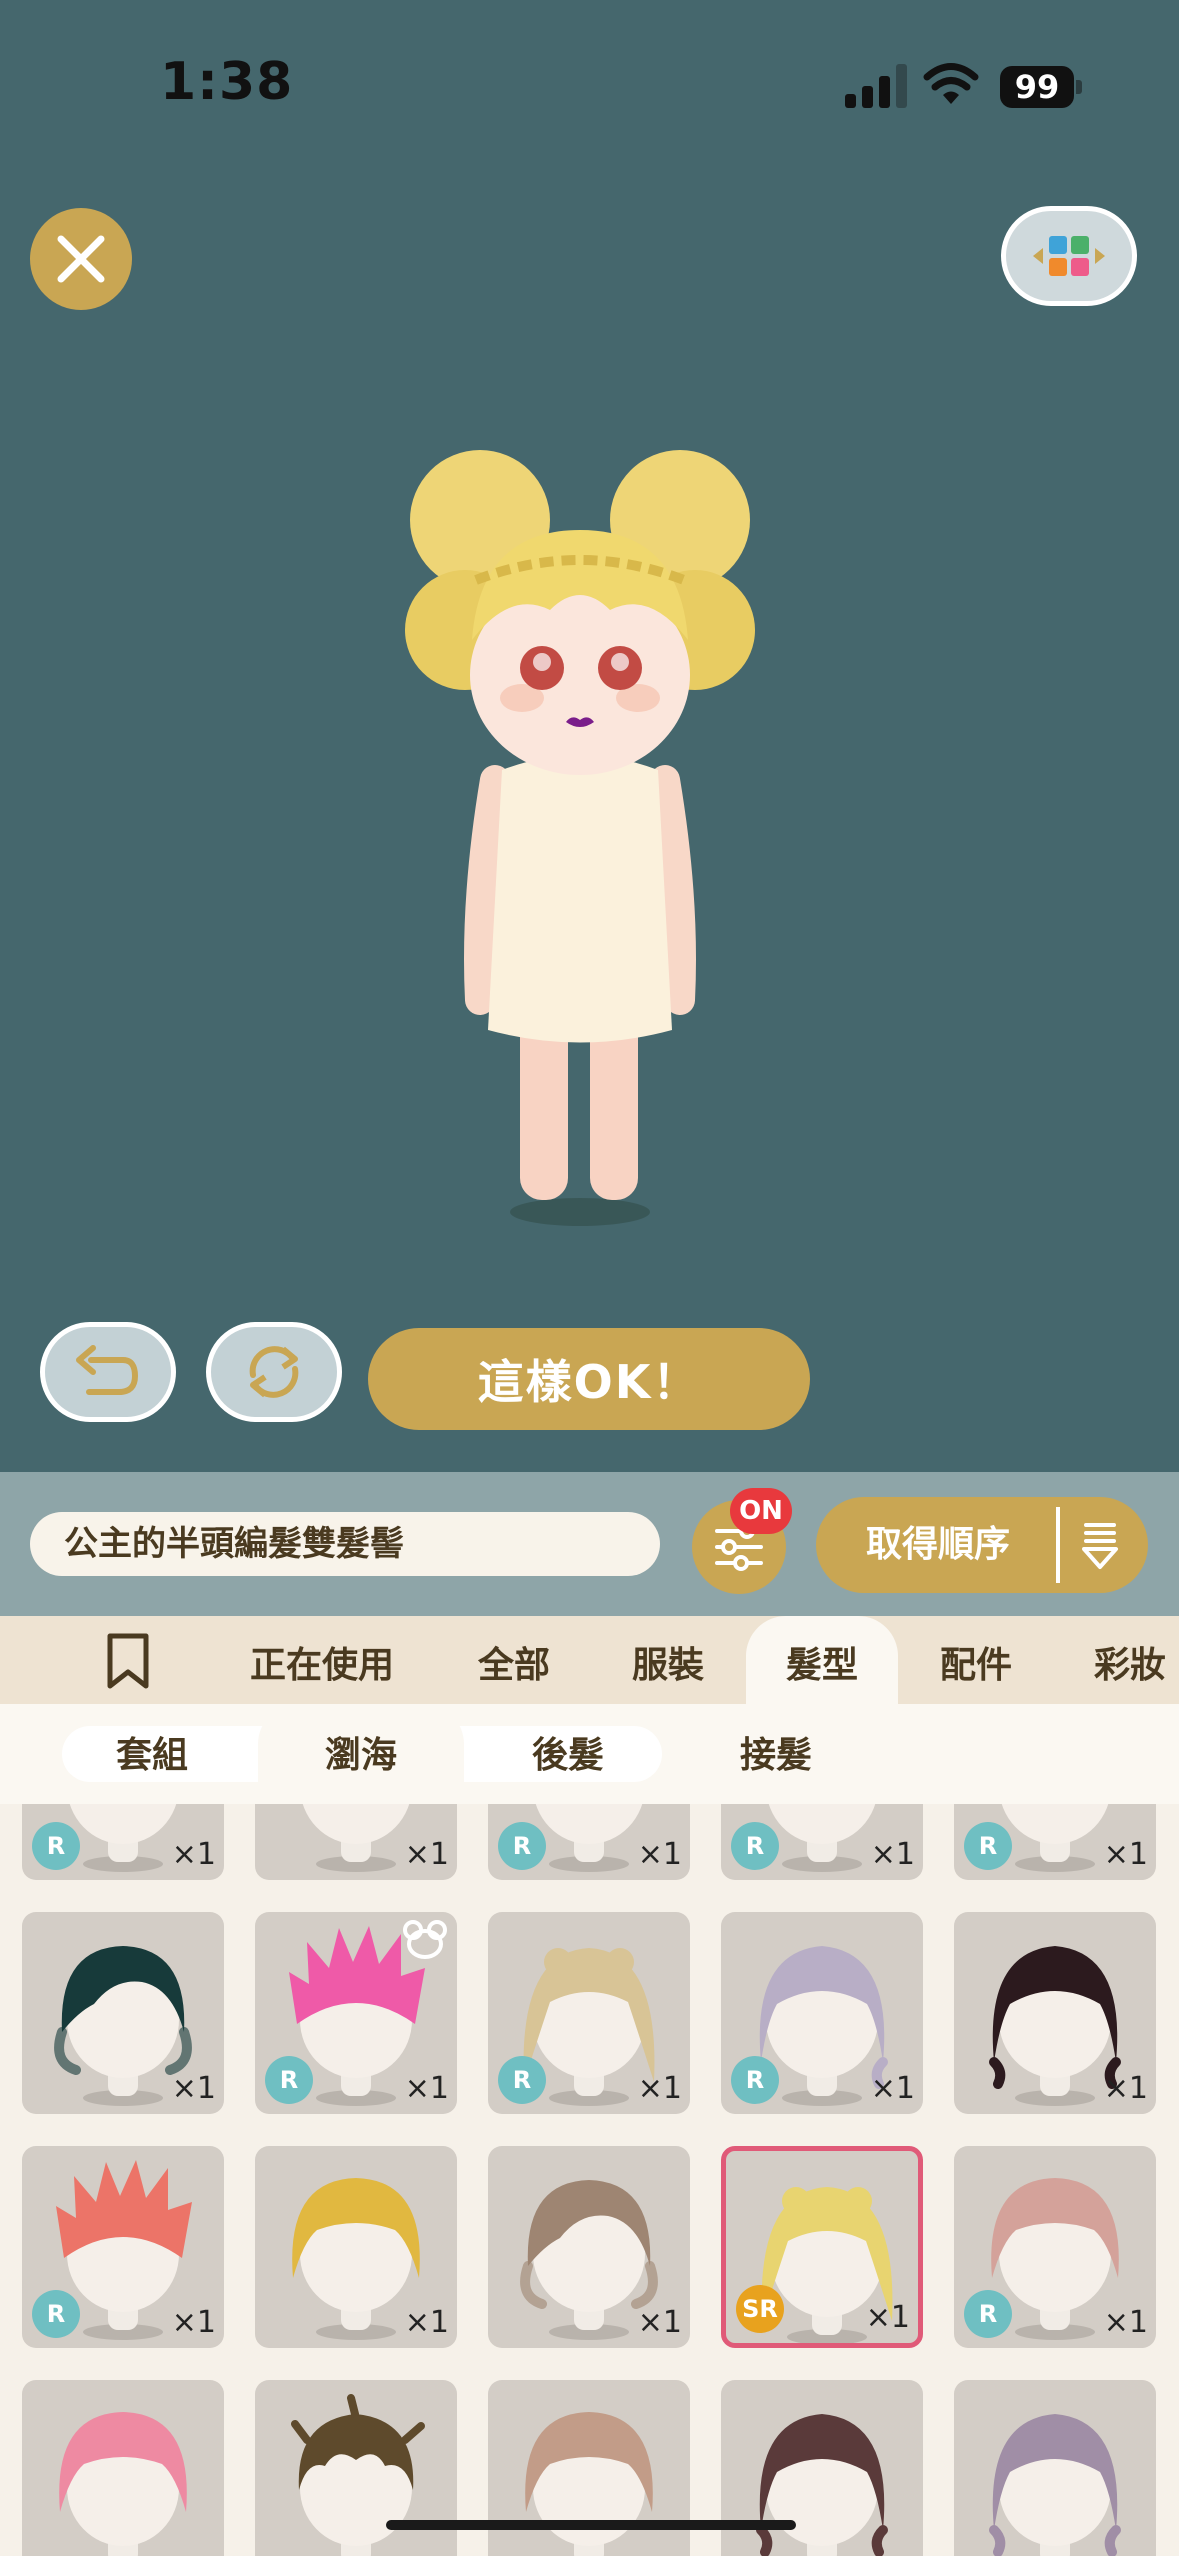  What do you see at coordinates (345, 1544) in the screenshot?
I see `item-name-field: 公主的半頭編髮雙髮髻` at bounding box center [345, 1544].